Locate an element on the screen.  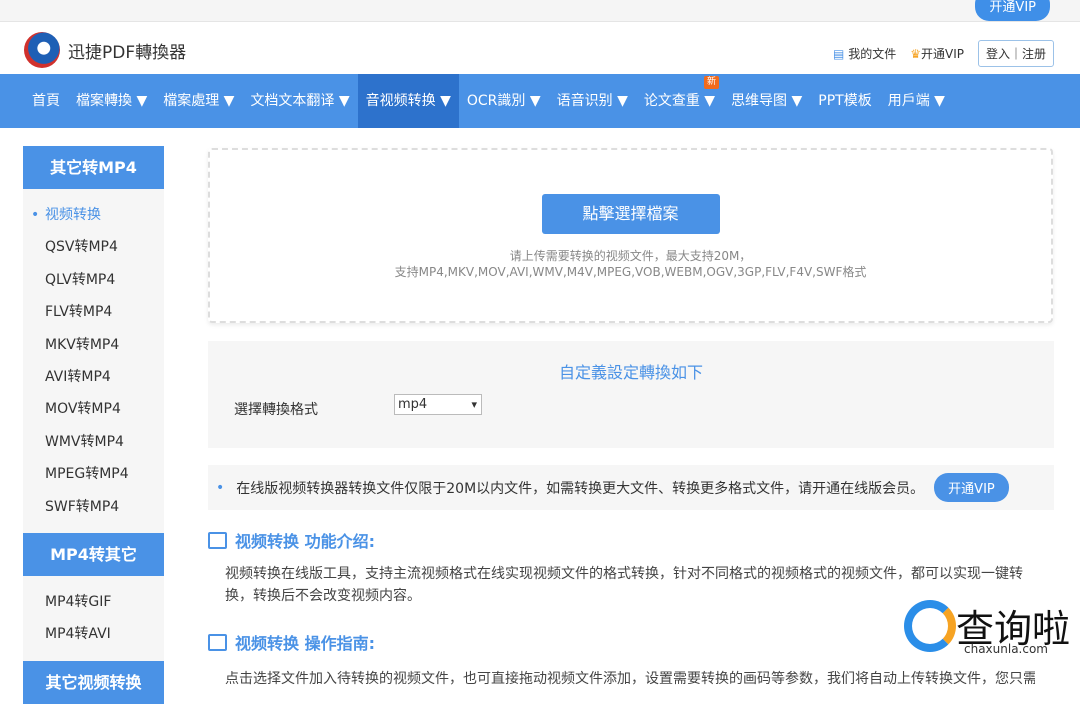
guide-heading: 视频转换 操作指南: is located at coordinates (291, 642).